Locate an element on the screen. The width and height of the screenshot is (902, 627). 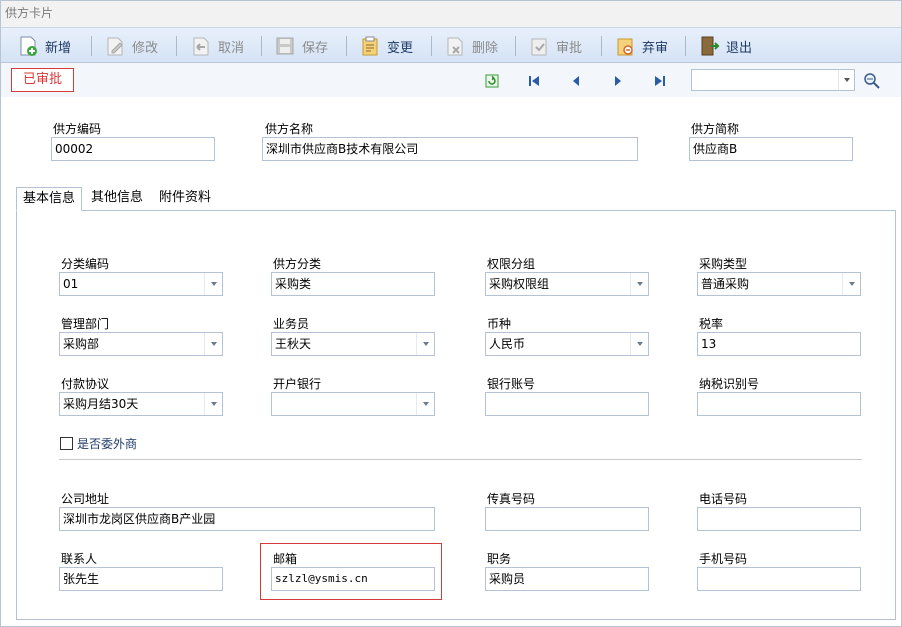
outsource-label: 是否委外商 is located at coordinates (107, 444).